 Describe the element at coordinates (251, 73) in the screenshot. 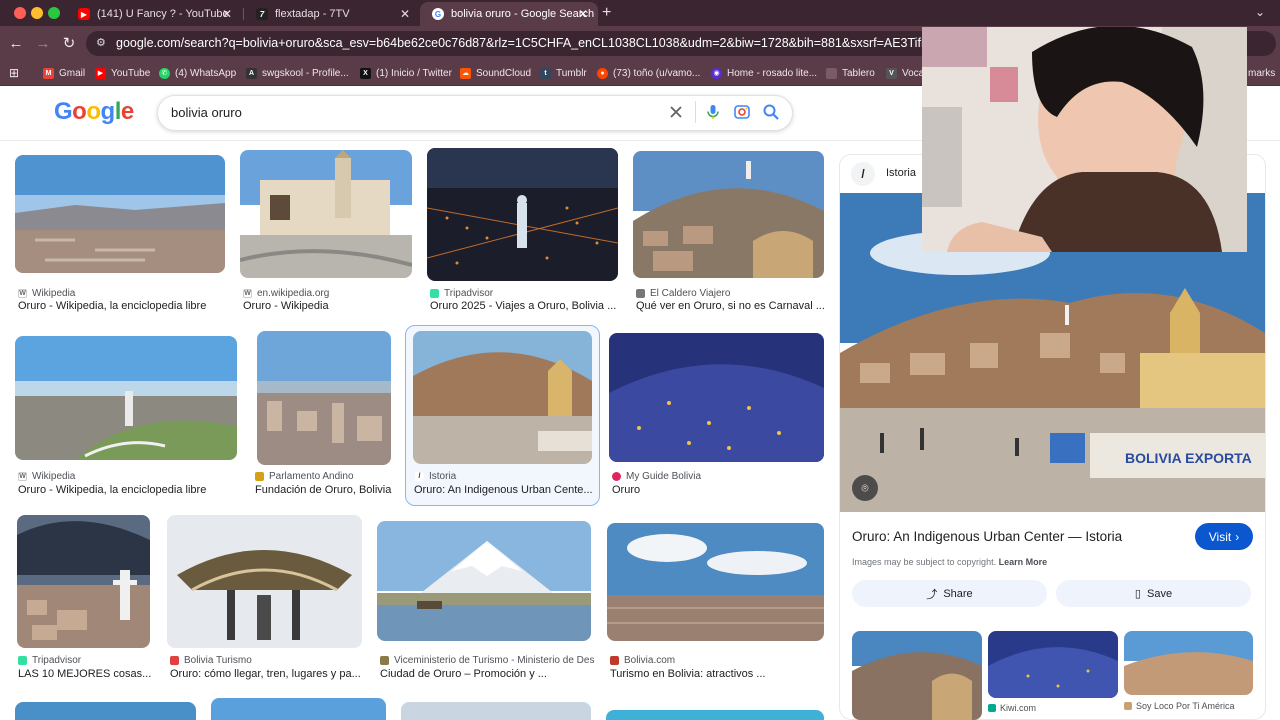

I see `profile-icon: A` at that location.